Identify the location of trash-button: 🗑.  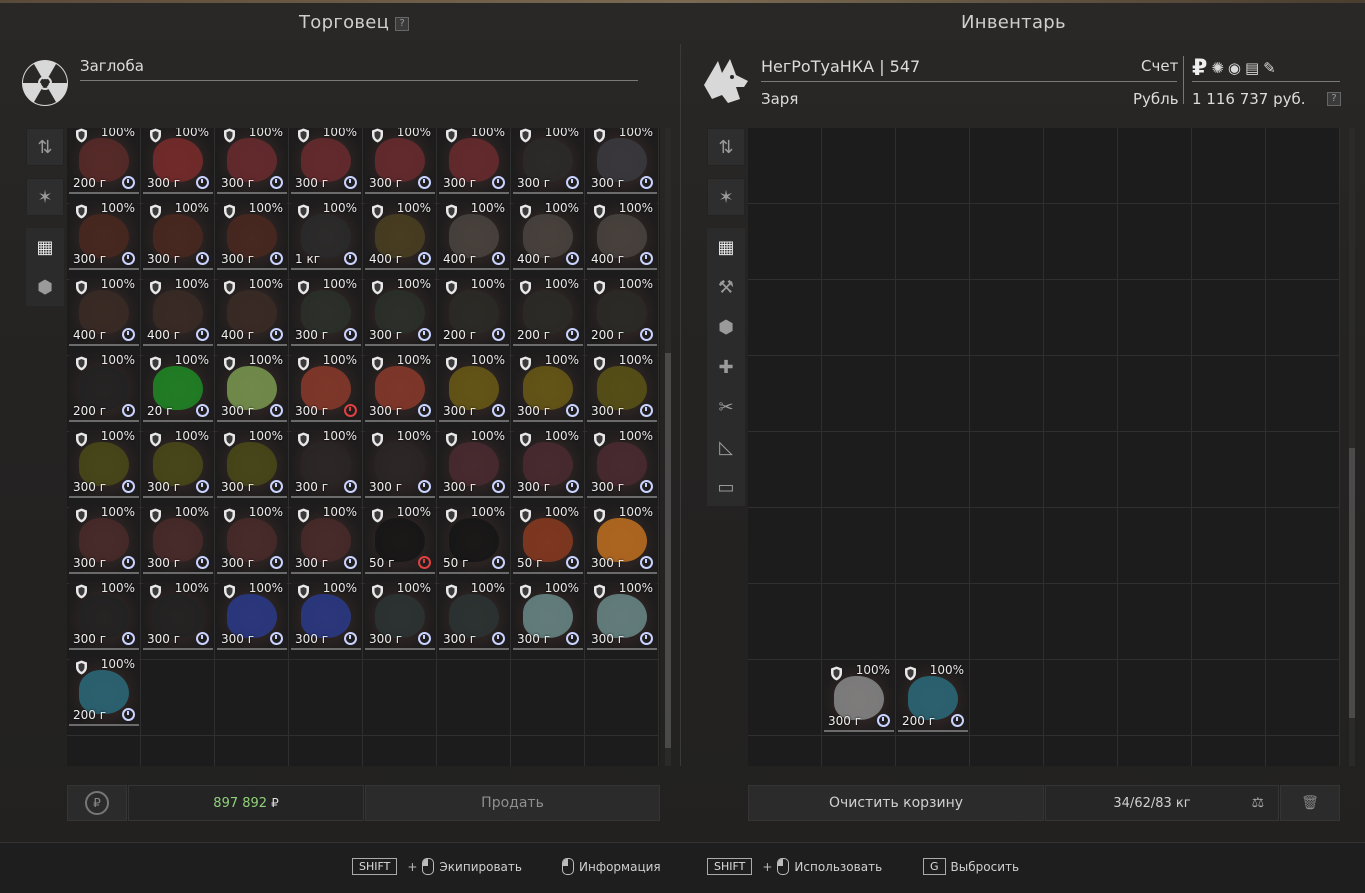
(1310, 803).